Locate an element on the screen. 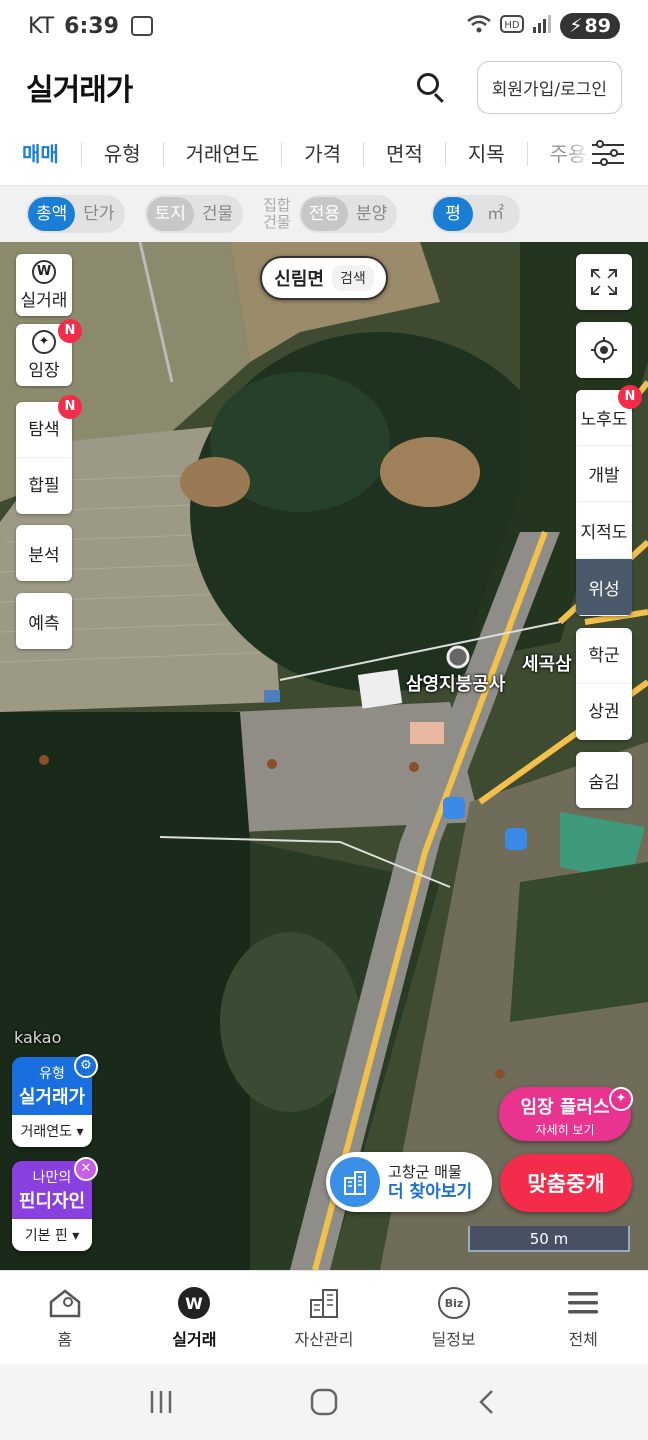 This screenshot has height=1440, width=648. crosshair-icon is located at coordinates (604, 350).